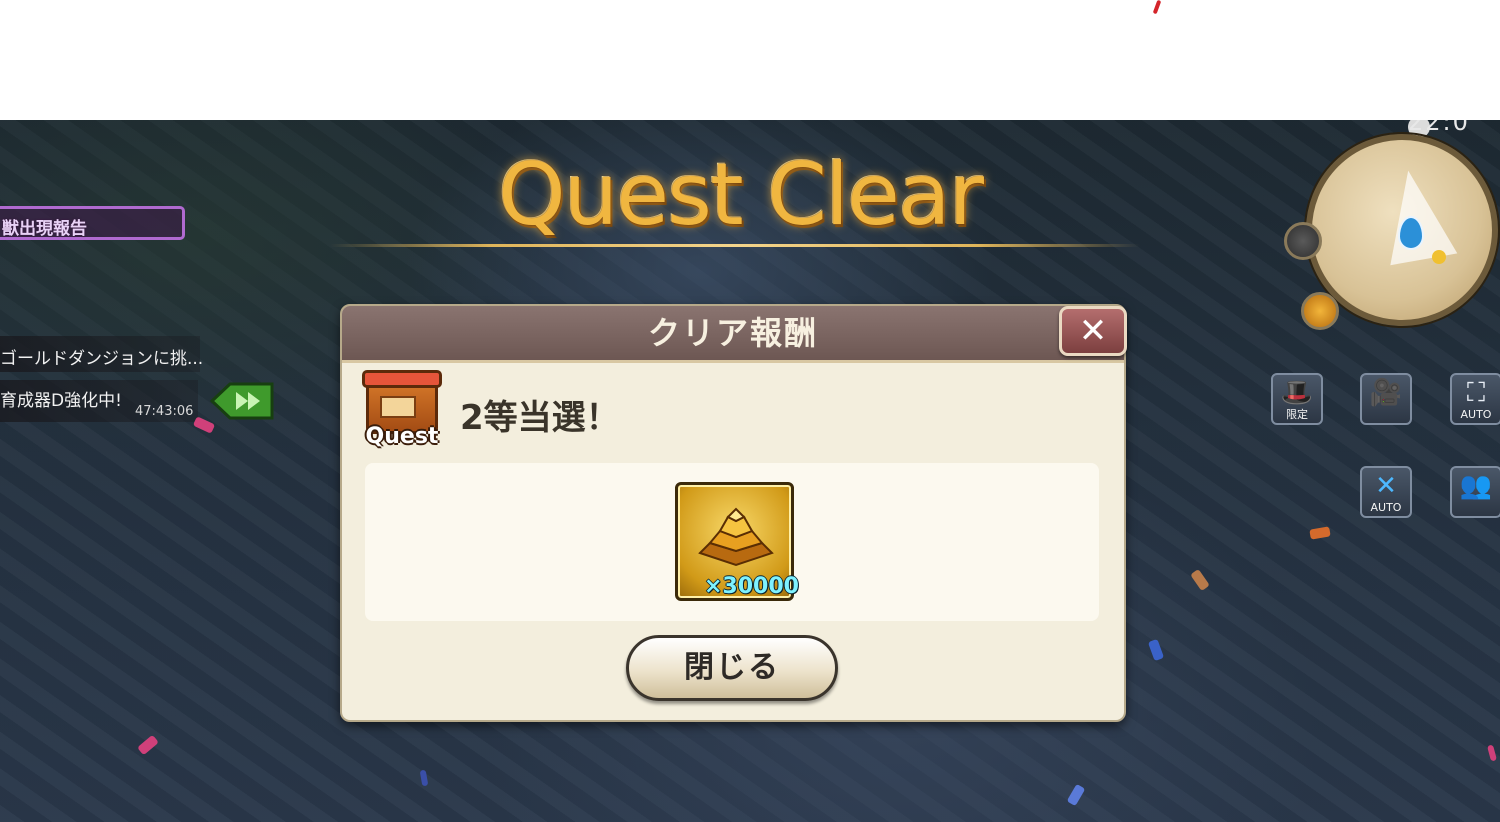 The image size is (1500, 822). What do you see at coordinates (1416, 215) in the screenshot?
I see `view-cone` at bounding box center [1416, 215].